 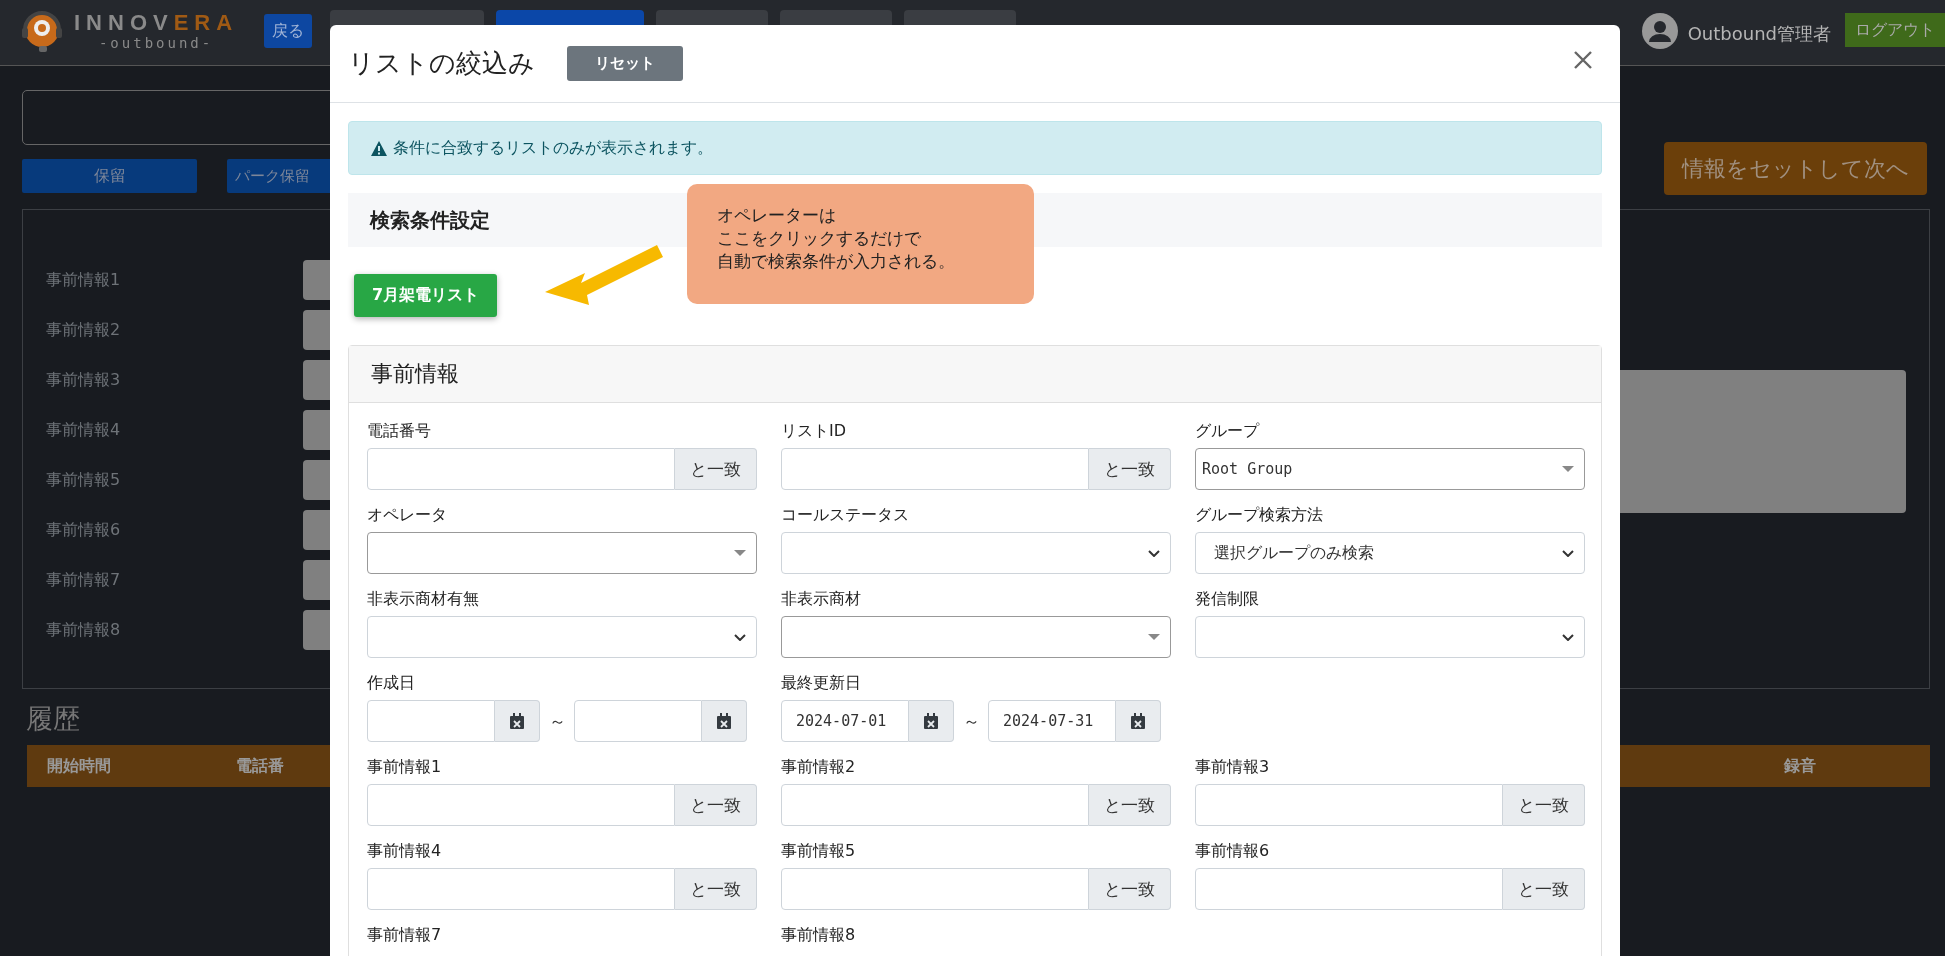 I want to click on user-avatar-icon, so click(x=1659, y=31).